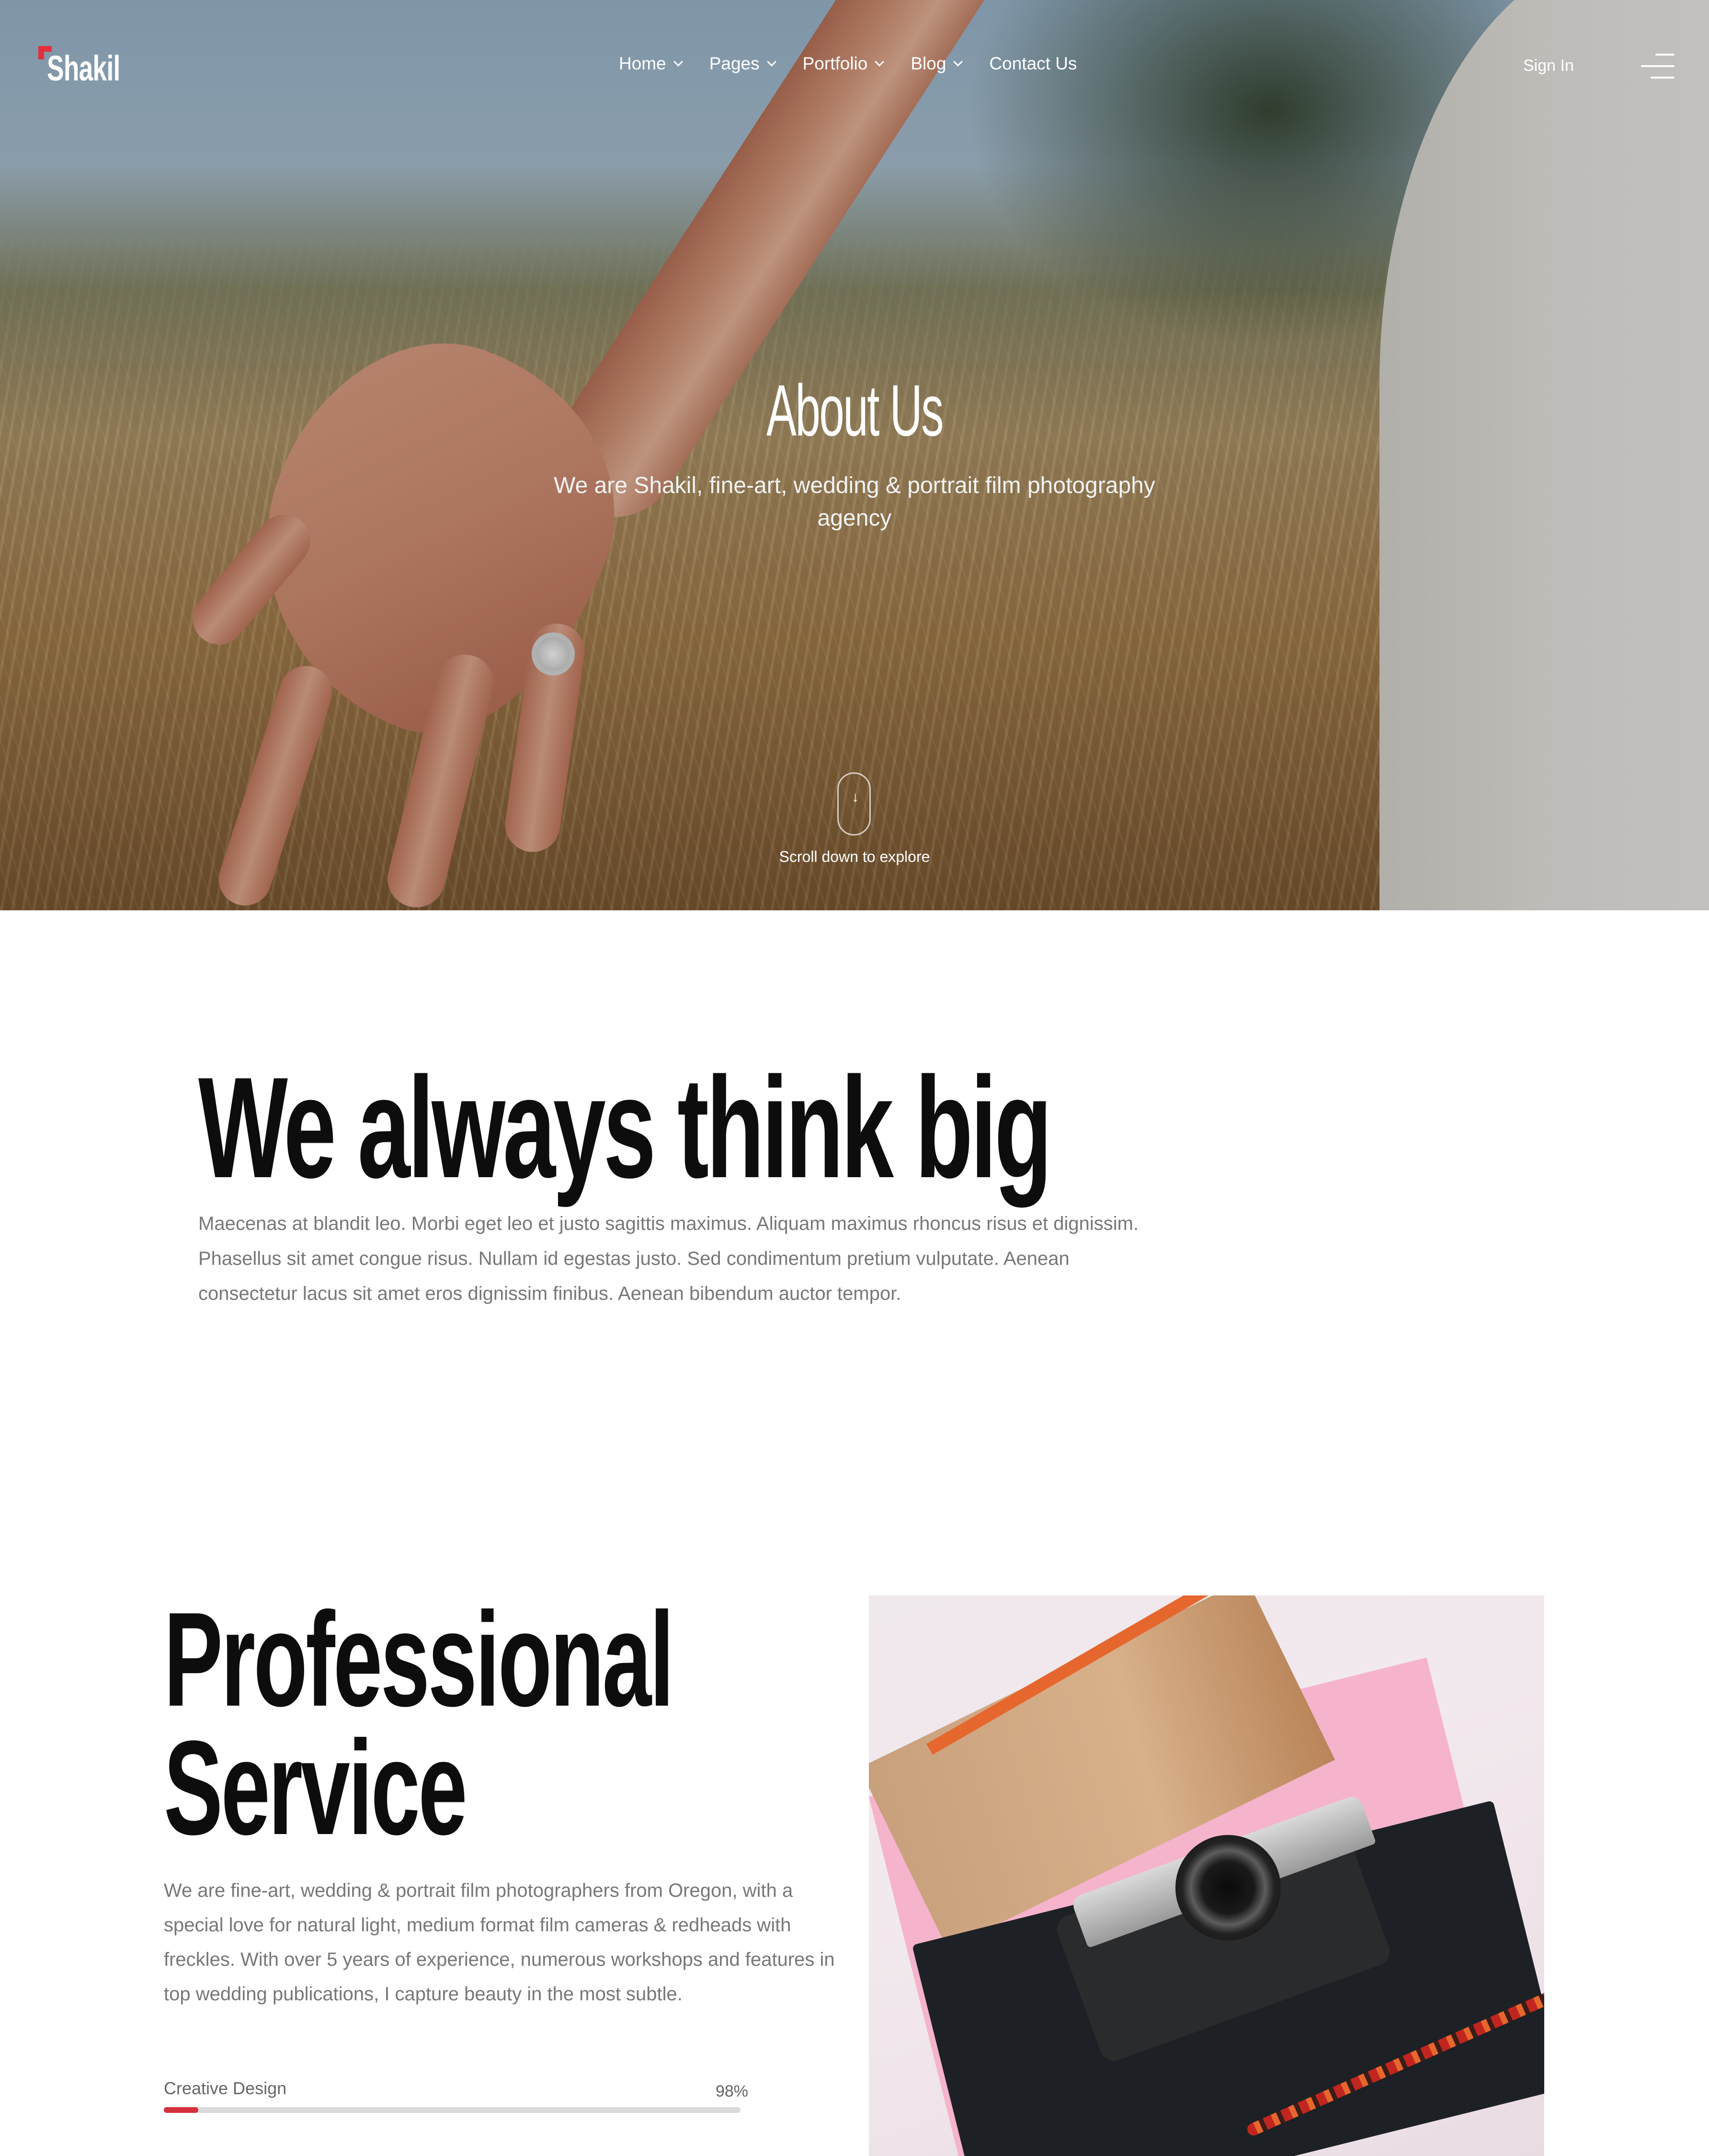 The image size is (1709, 2156). I want to click on nav-item-pages: Pages, so click(742, 64).